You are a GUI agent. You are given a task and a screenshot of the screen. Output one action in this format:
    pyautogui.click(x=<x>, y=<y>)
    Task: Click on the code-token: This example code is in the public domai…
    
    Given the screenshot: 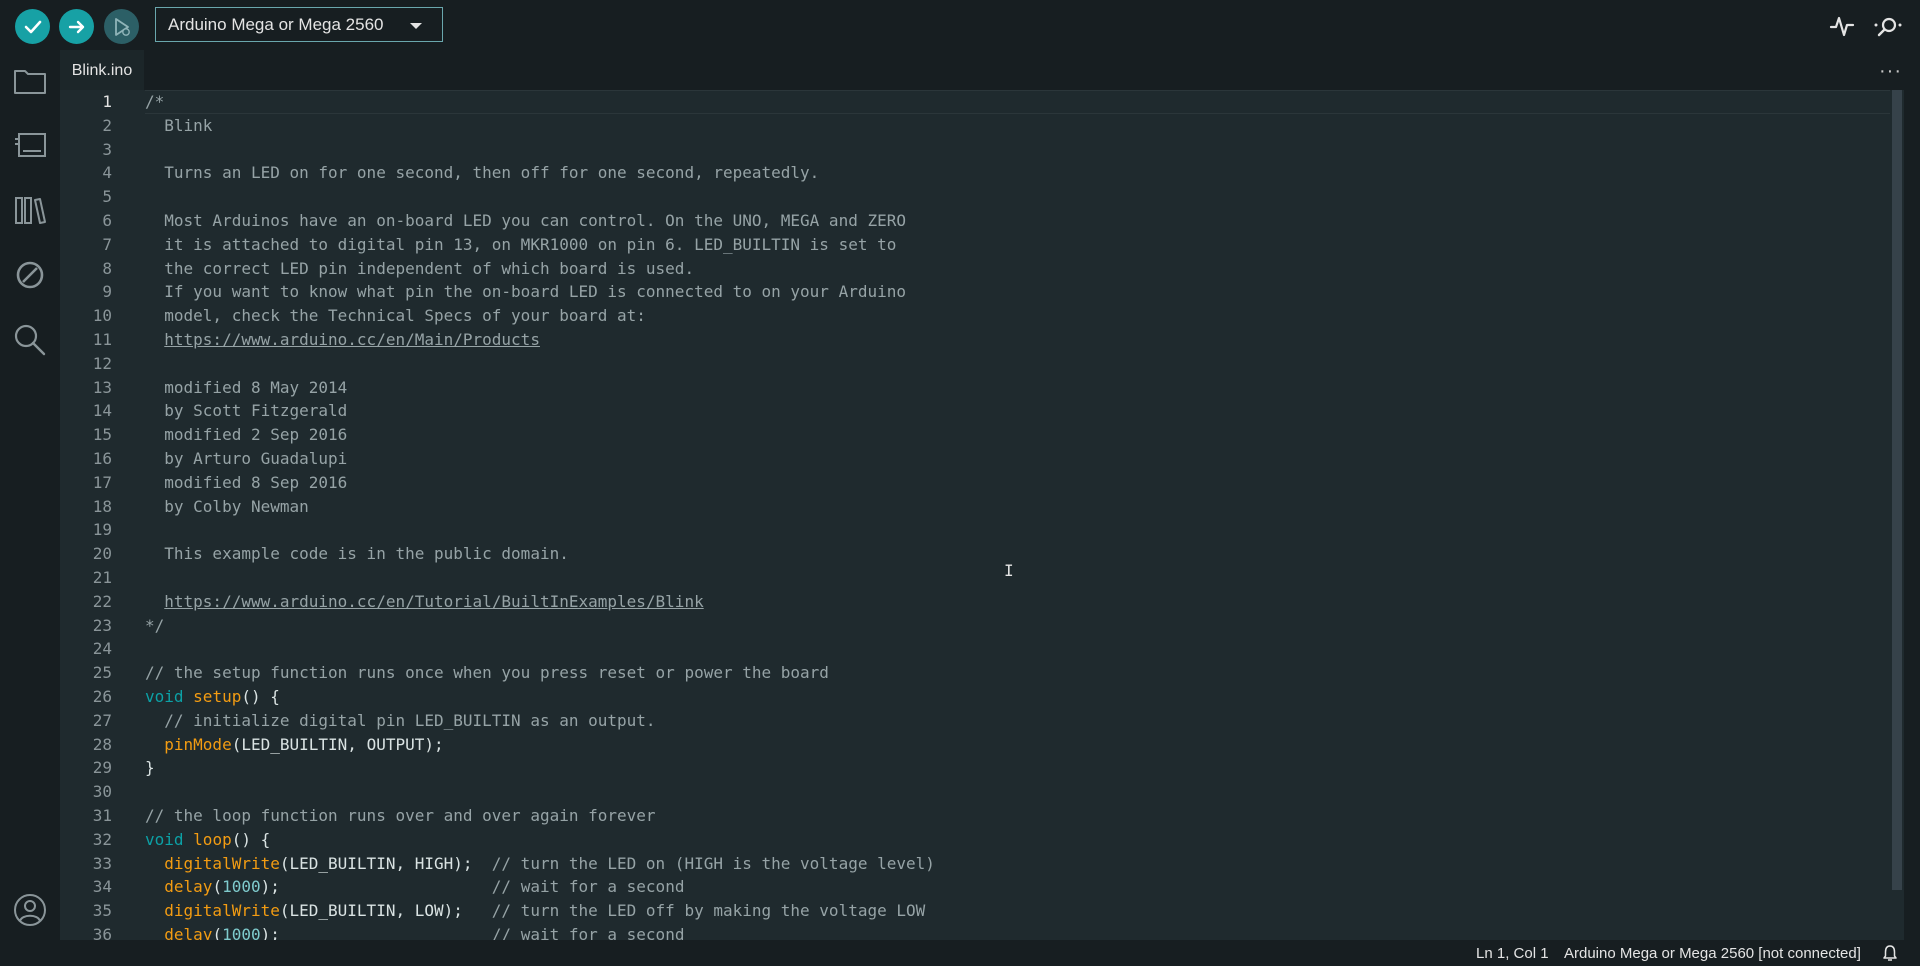 What is the action you would take?
    pyautogui.click(x=357, y=554)
    